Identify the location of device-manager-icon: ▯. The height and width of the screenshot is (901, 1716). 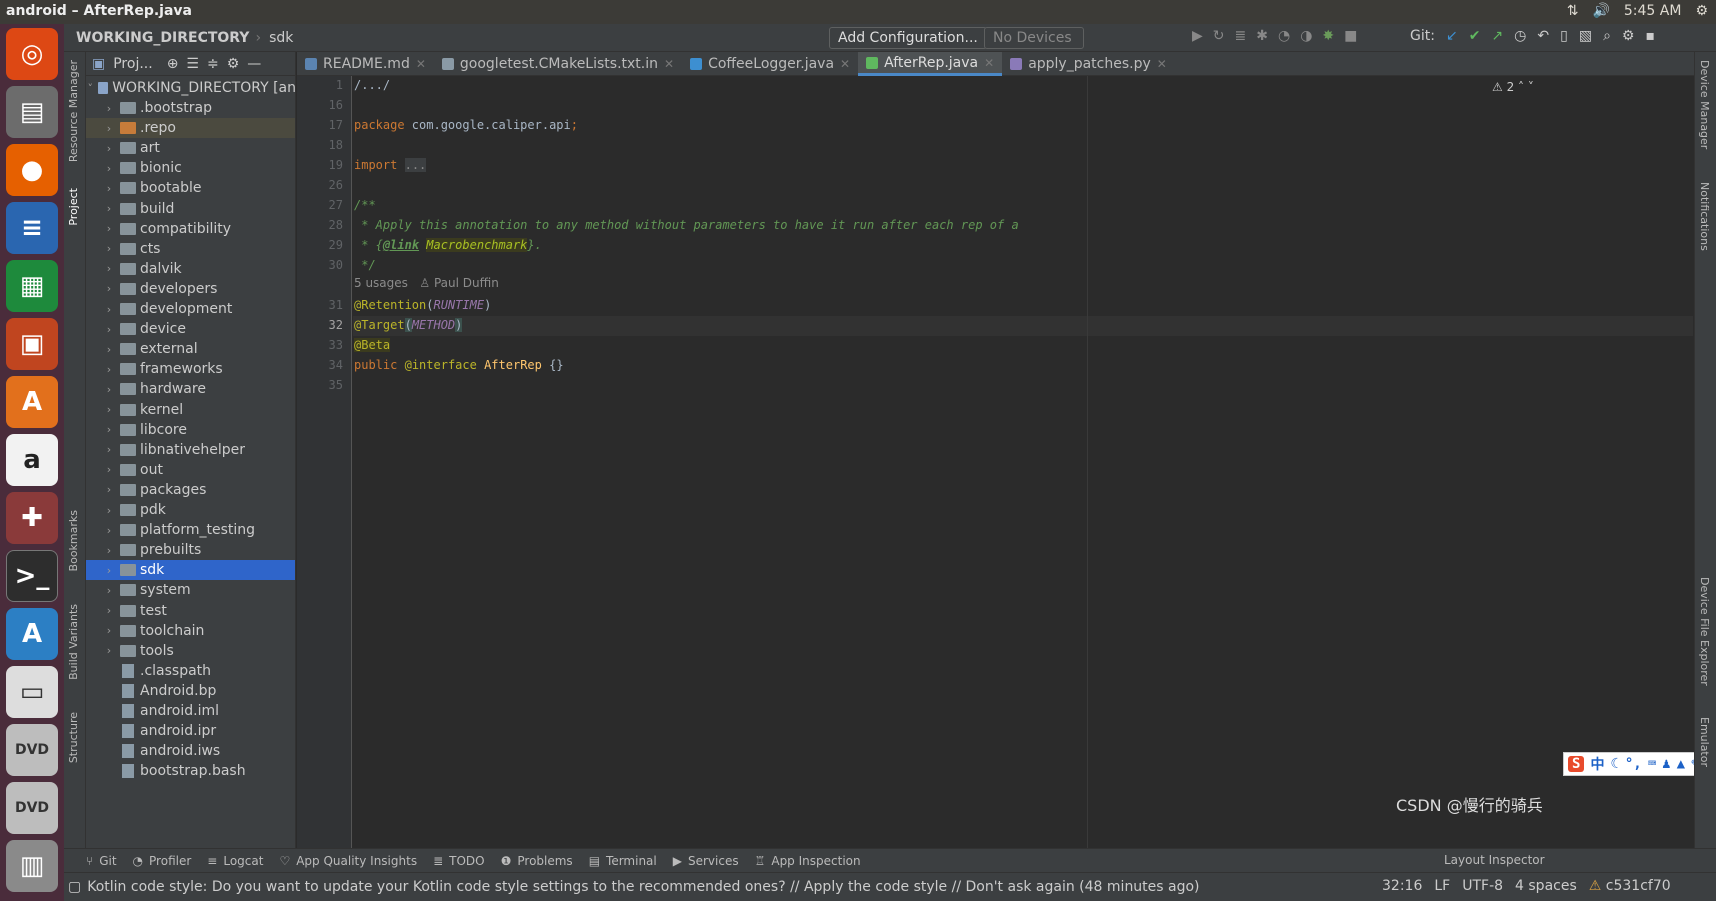
(1564, 36).